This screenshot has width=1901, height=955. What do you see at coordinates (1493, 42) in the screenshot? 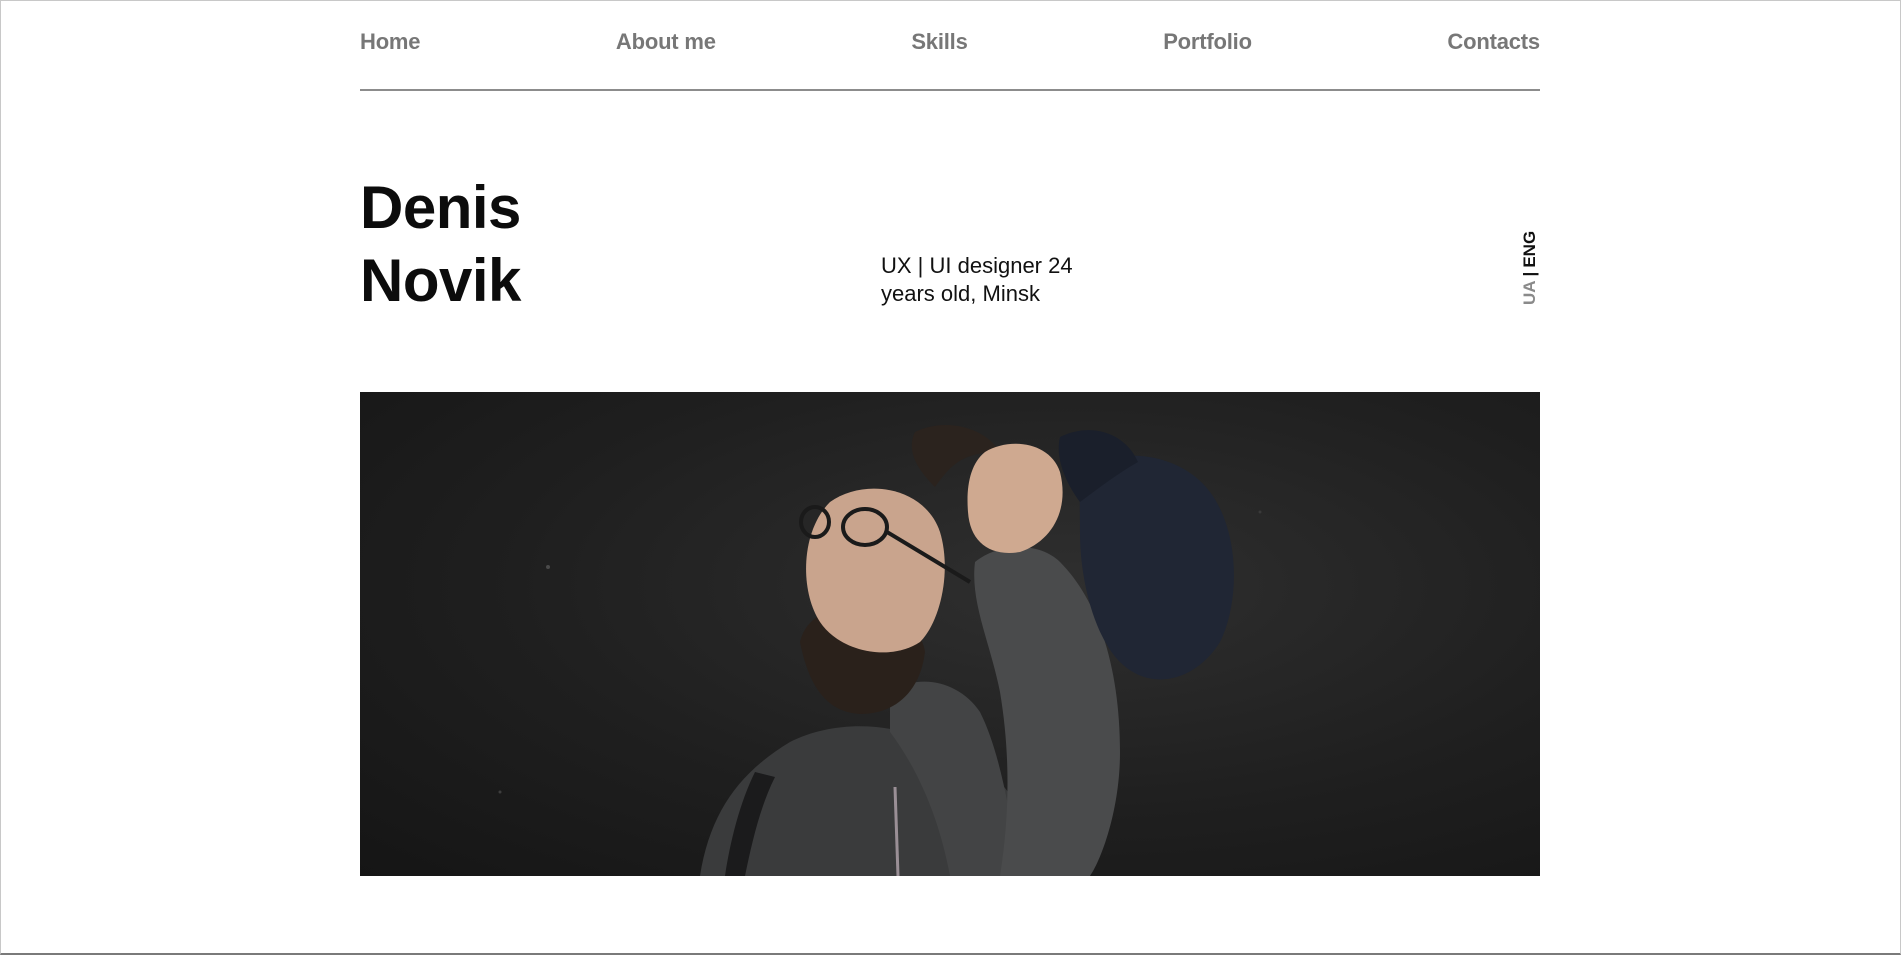
I see `nav-contacts-link: Contacts` at bounding box center [1493, 42].